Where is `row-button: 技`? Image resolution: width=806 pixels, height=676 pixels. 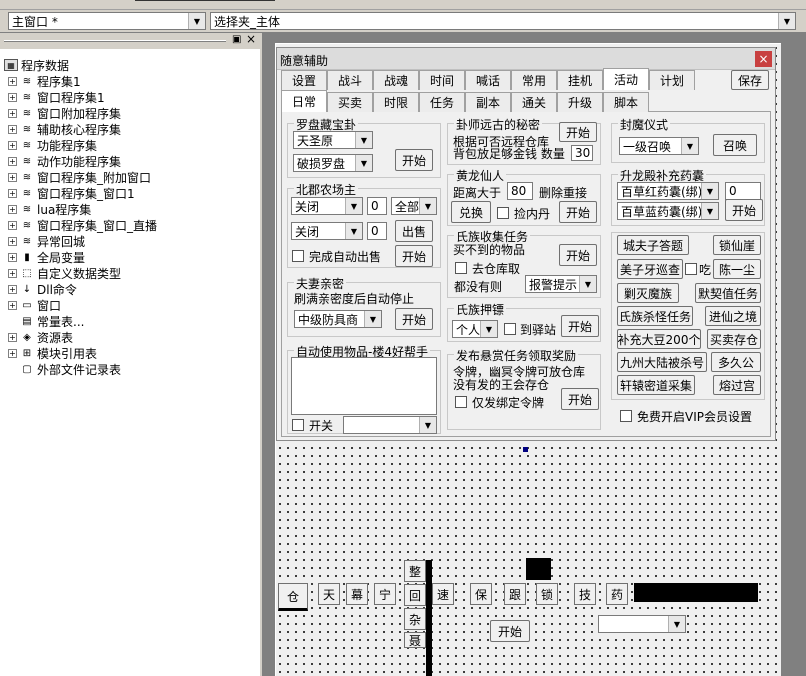 row-button: 技 is located at coordinates (585, 594).